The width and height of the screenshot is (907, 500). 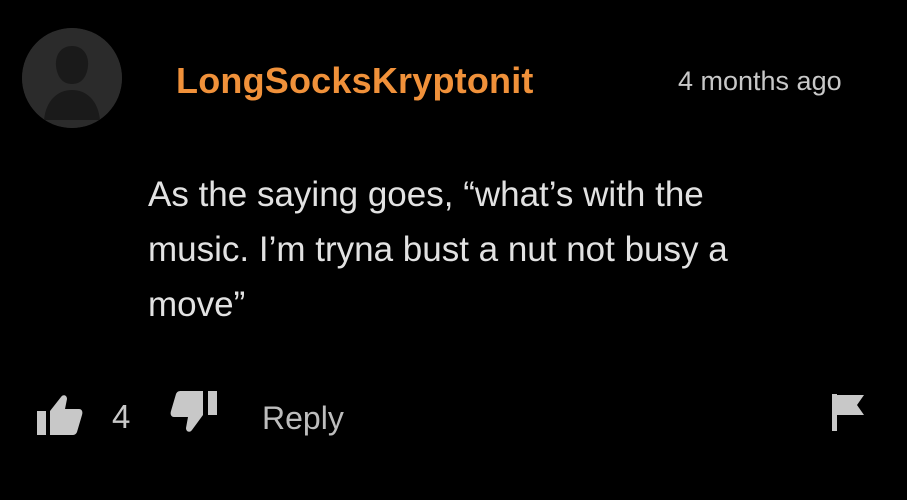 I want to click on comment-body-line: move”, so click(x=197, y=304).